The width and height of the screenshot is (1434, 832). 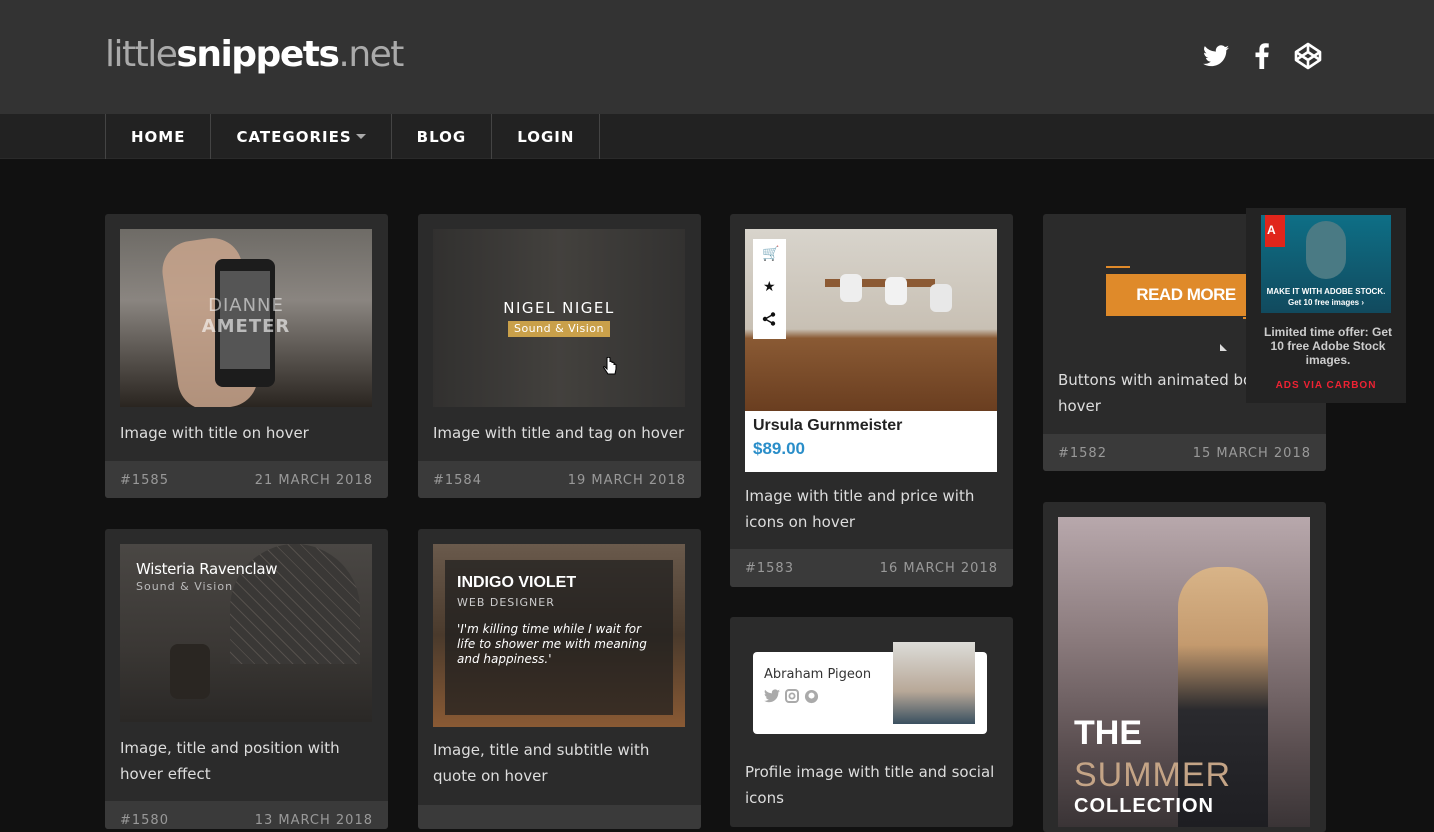 What do you see at coordinates (559, 817) in the screenshot?
I see `snippet-meta` at bounding box center [559, 817].